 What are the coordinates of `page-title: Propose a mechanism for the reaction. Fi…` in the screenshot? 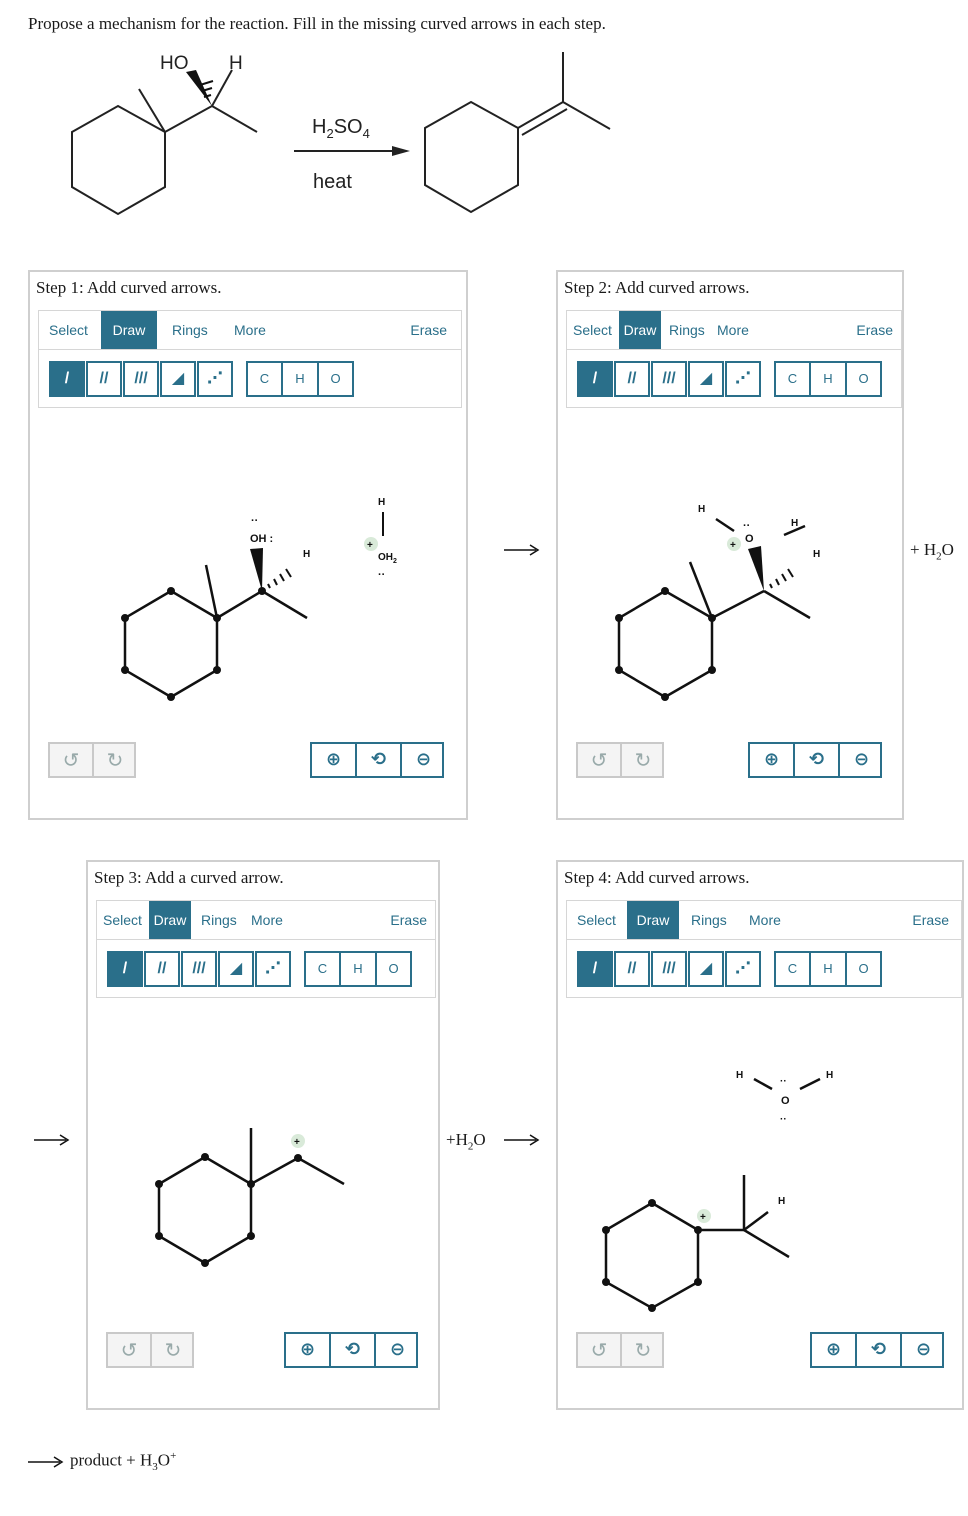 It's located at (317, 23).